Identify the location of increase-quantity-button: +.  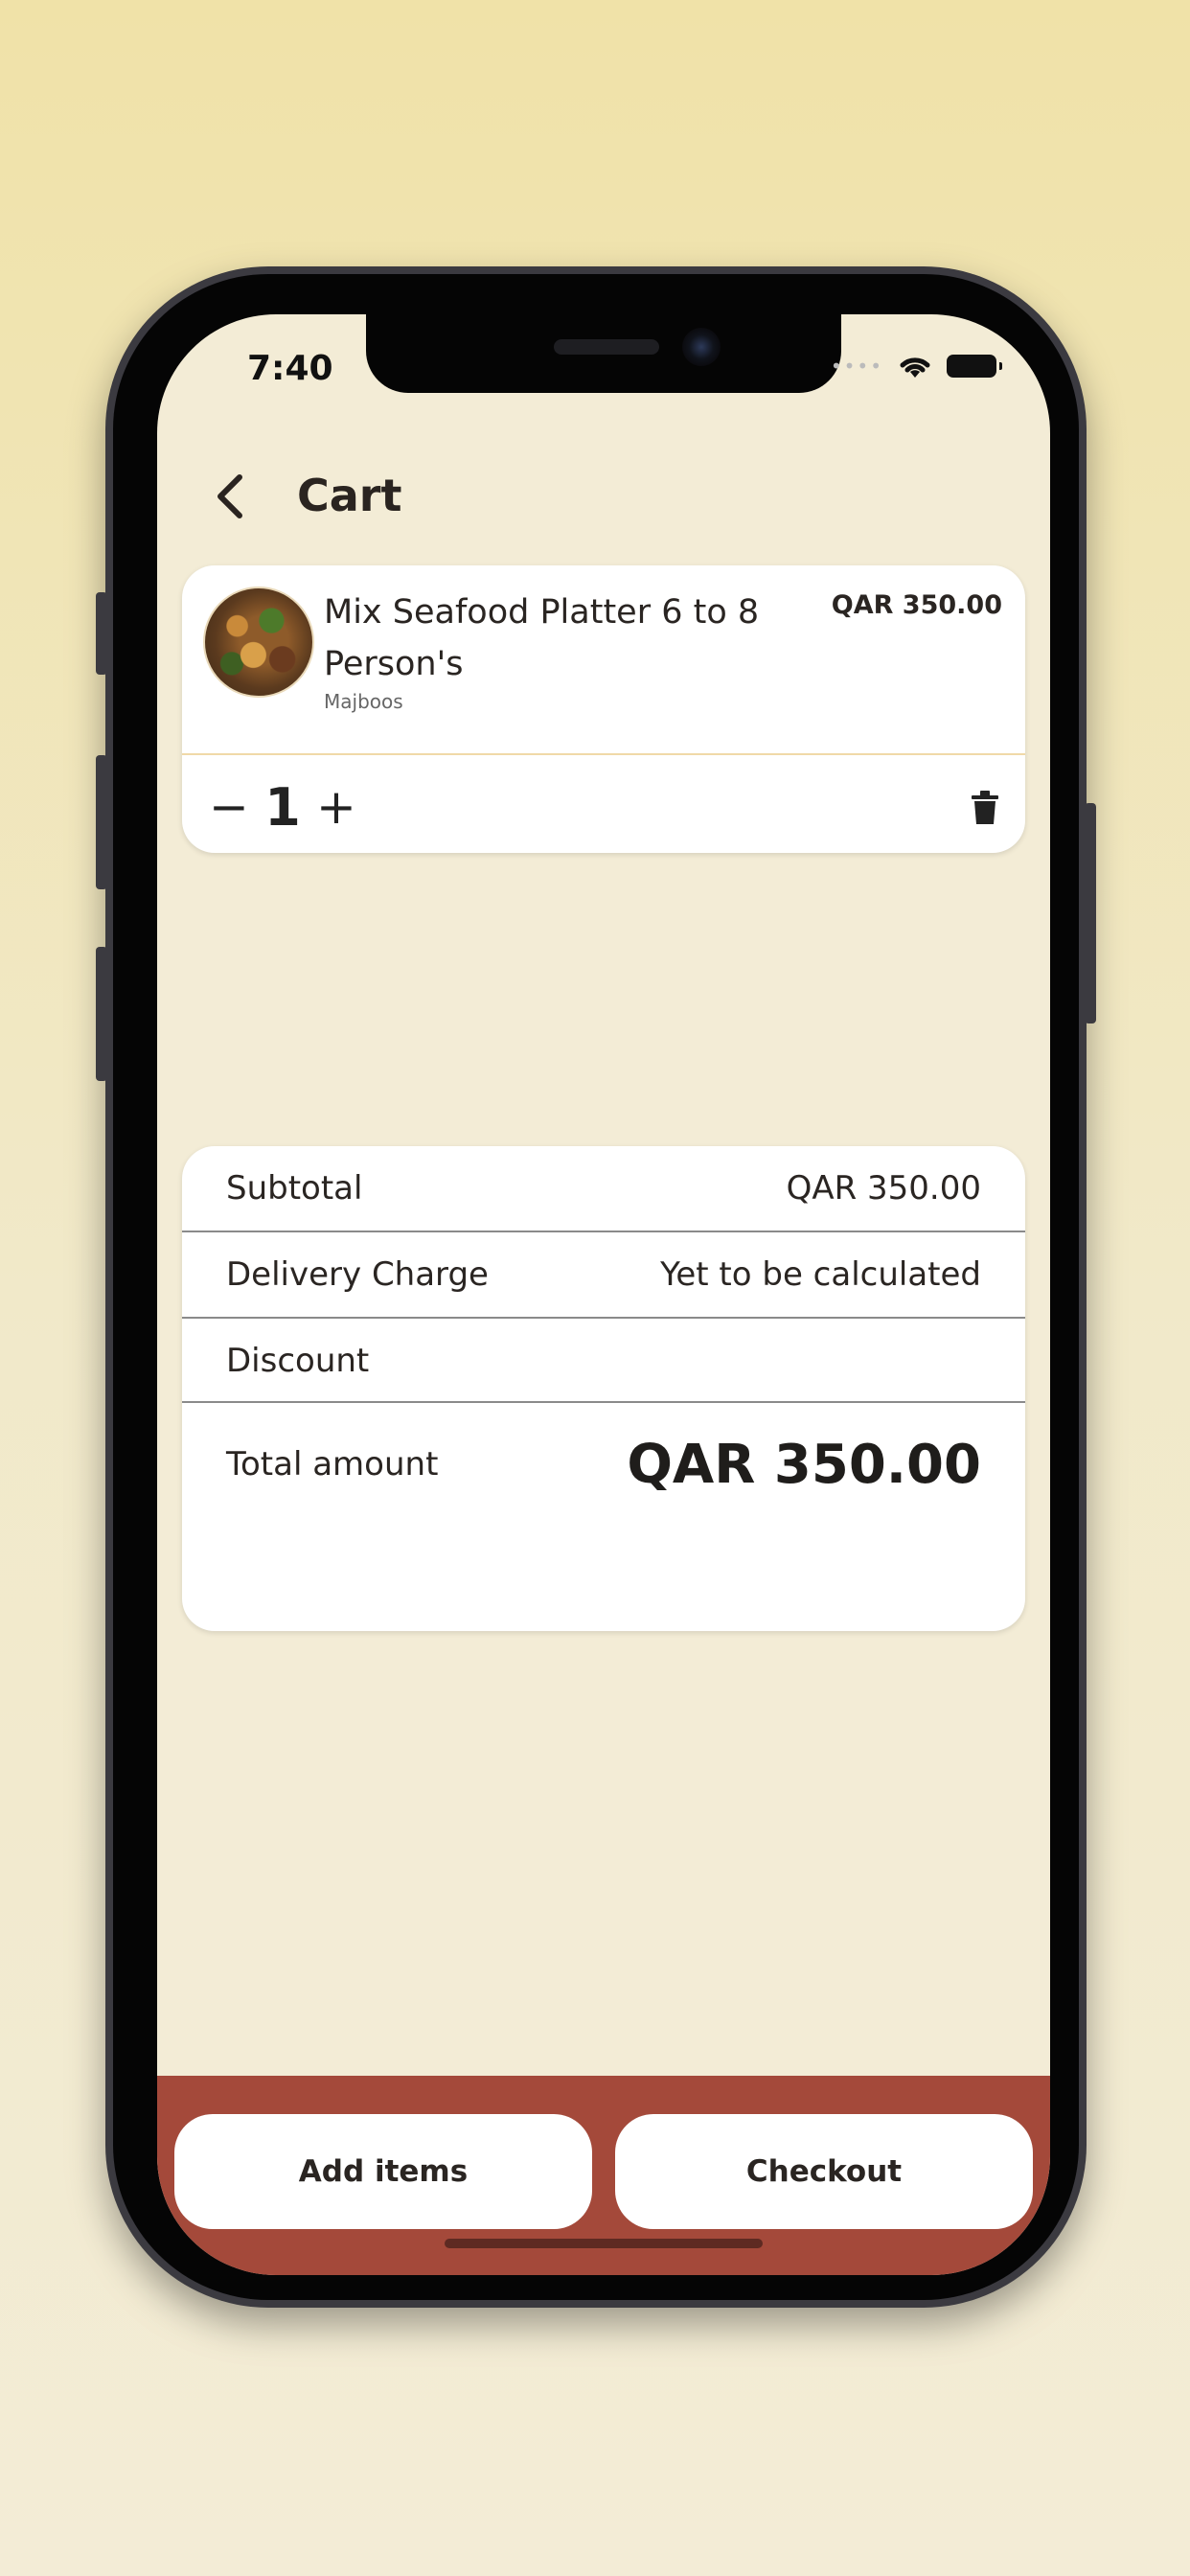
(336, 807).